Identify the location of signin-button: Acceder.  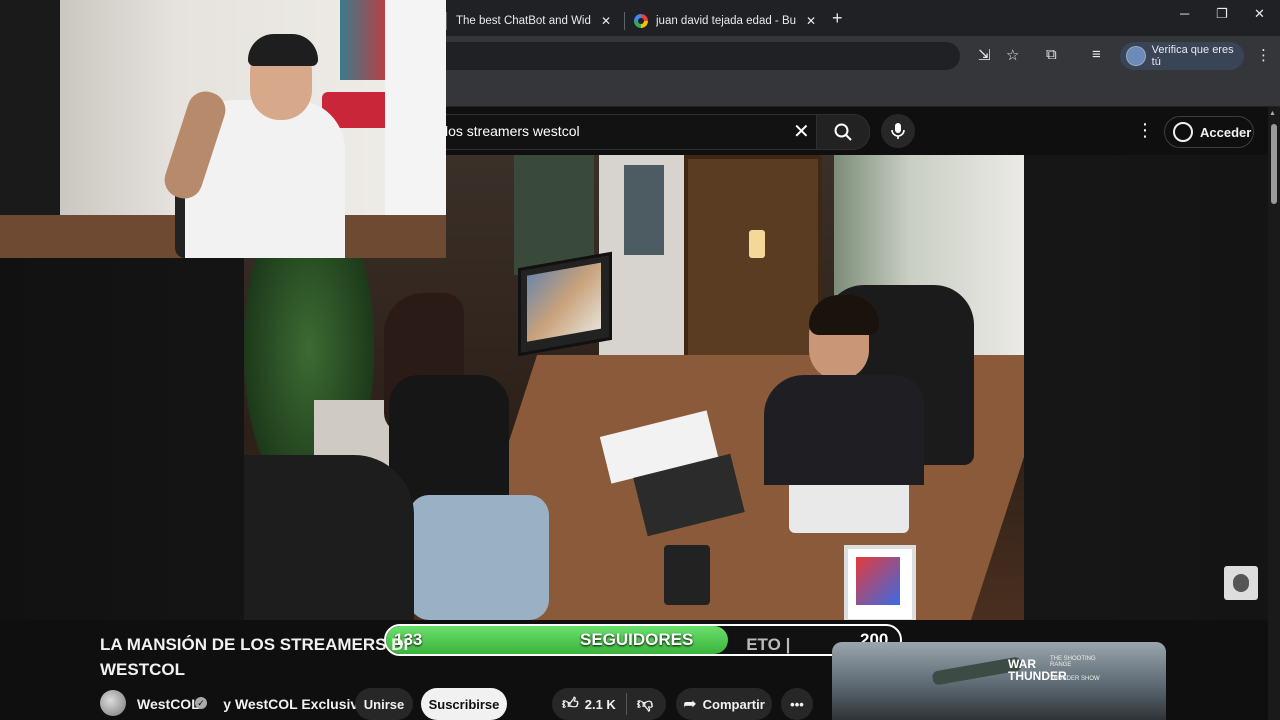
(1209, 132).